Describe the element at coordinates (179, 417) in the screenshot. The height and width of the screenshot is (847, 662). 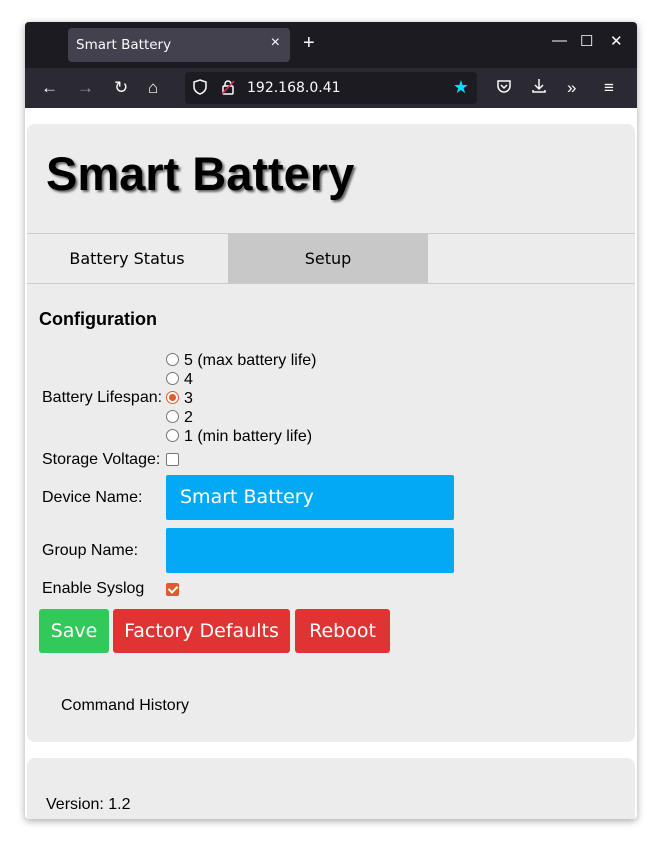
I see `lifespan-option-2: 2` at that location.